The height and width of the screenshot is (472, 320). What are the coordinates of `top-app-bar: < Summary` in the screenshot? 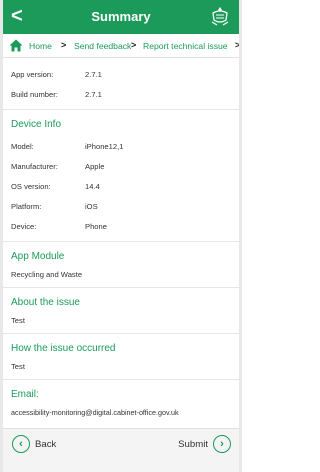 It's located at (121, 17).